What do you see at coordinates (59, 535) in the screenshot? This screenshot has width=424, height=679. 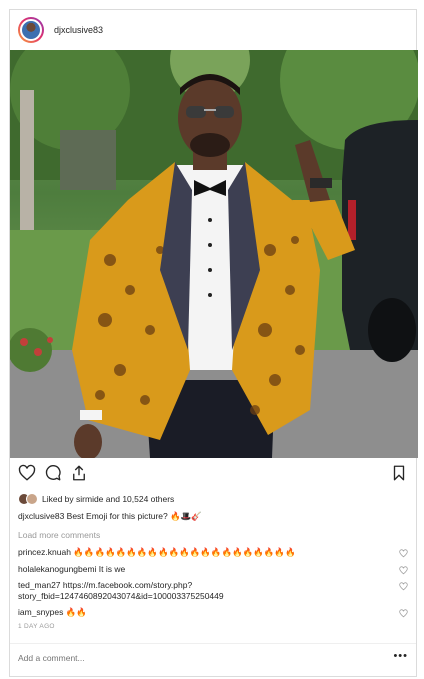 I see `load-more-comments-link: Load more comments` at bounding box center [59, 535].